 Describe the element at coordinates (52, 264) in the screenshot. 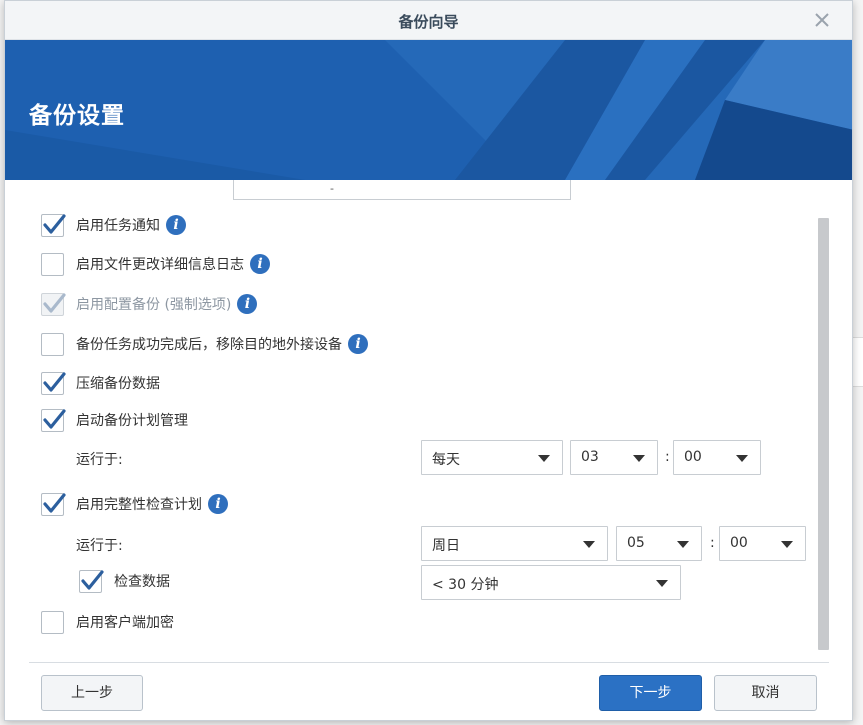

I see `file-change-log-checkbox` at that location.